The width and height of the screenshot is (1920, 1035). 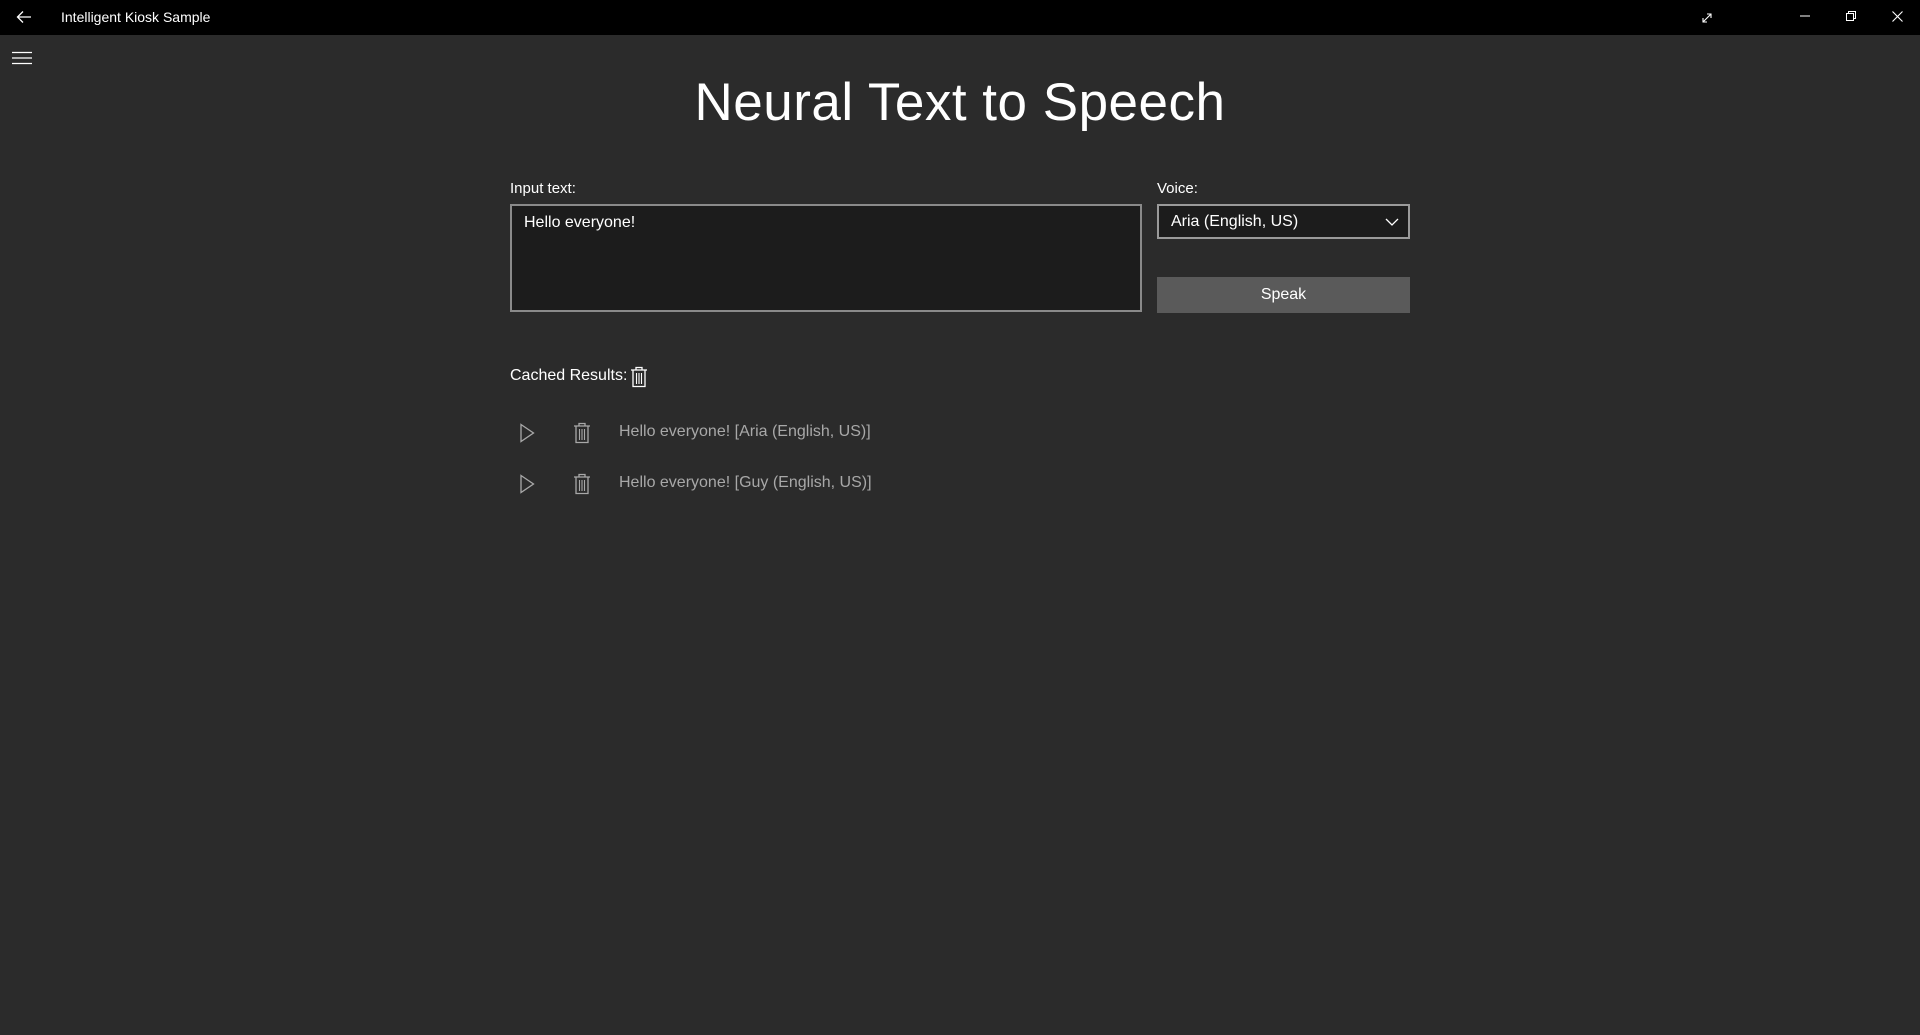 I want to click on hamburger-menu-button, so click(x=22, y=58).